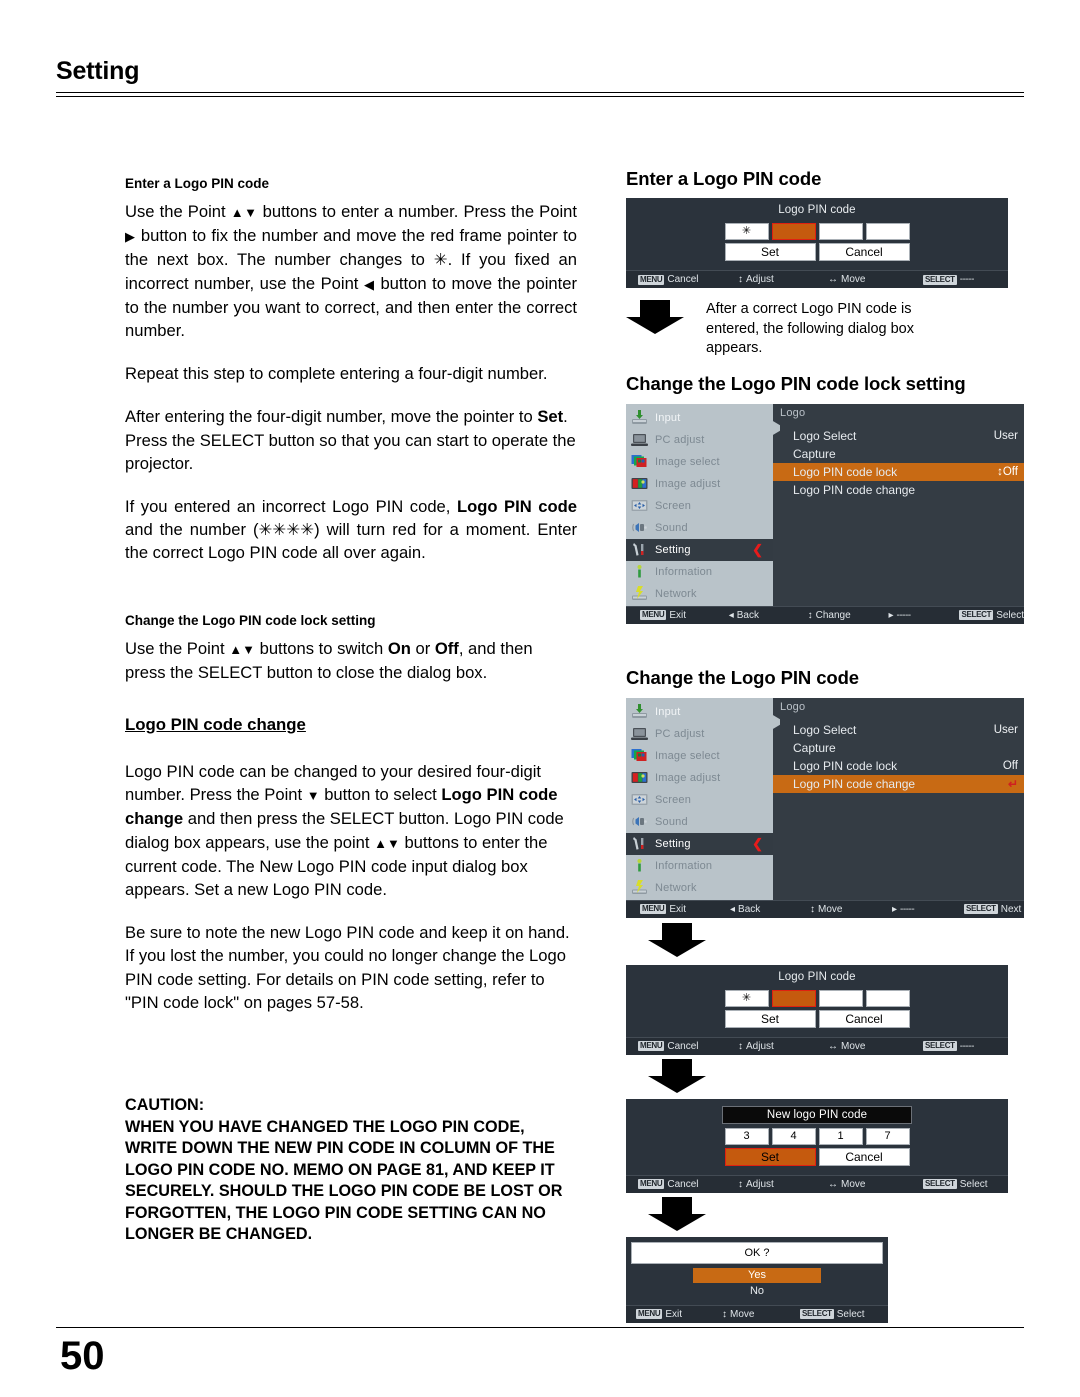 The height and width of the screenshot is (1397, 1080). I want to click on input-icon, so click(639, 711).